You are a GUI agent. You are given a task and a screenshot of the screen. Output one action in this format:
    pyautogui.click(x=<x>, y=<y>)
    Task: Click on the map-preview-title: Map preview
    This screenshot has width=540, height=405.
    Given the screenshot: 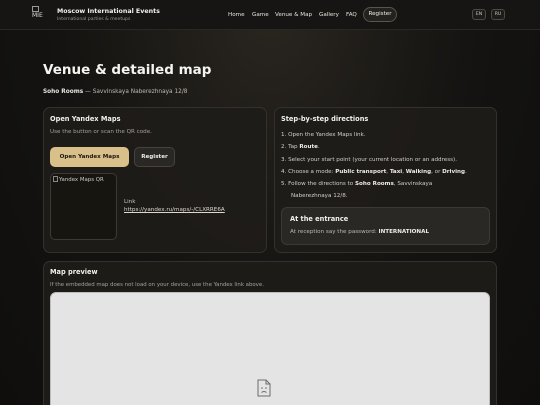 What is the action you would take?
    pyautogui.click(x=74, y=272)
    